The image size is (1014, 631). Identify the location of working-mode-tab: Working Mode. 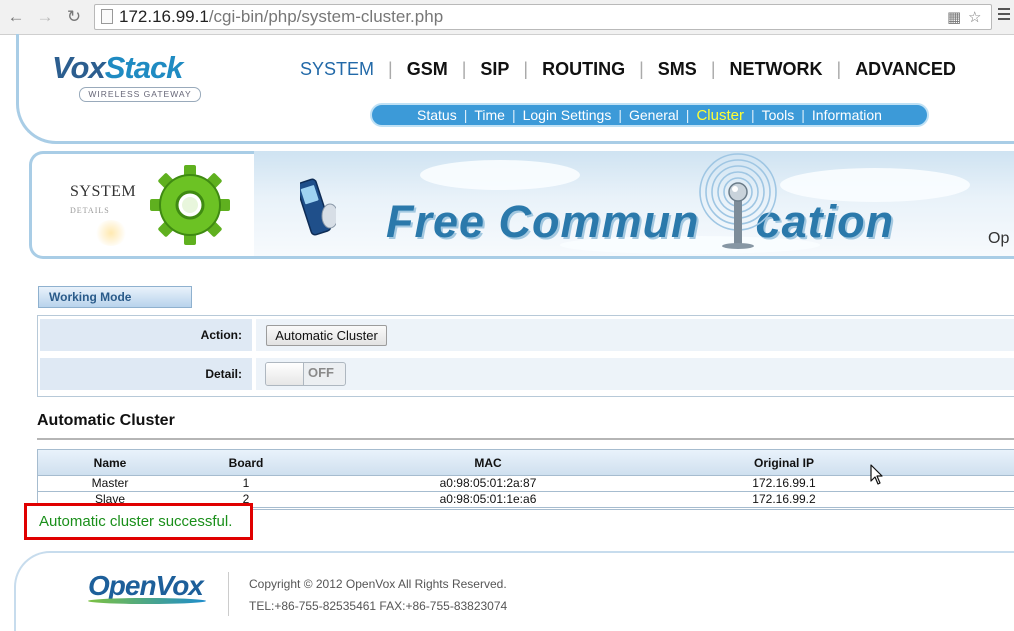
(115, 297).